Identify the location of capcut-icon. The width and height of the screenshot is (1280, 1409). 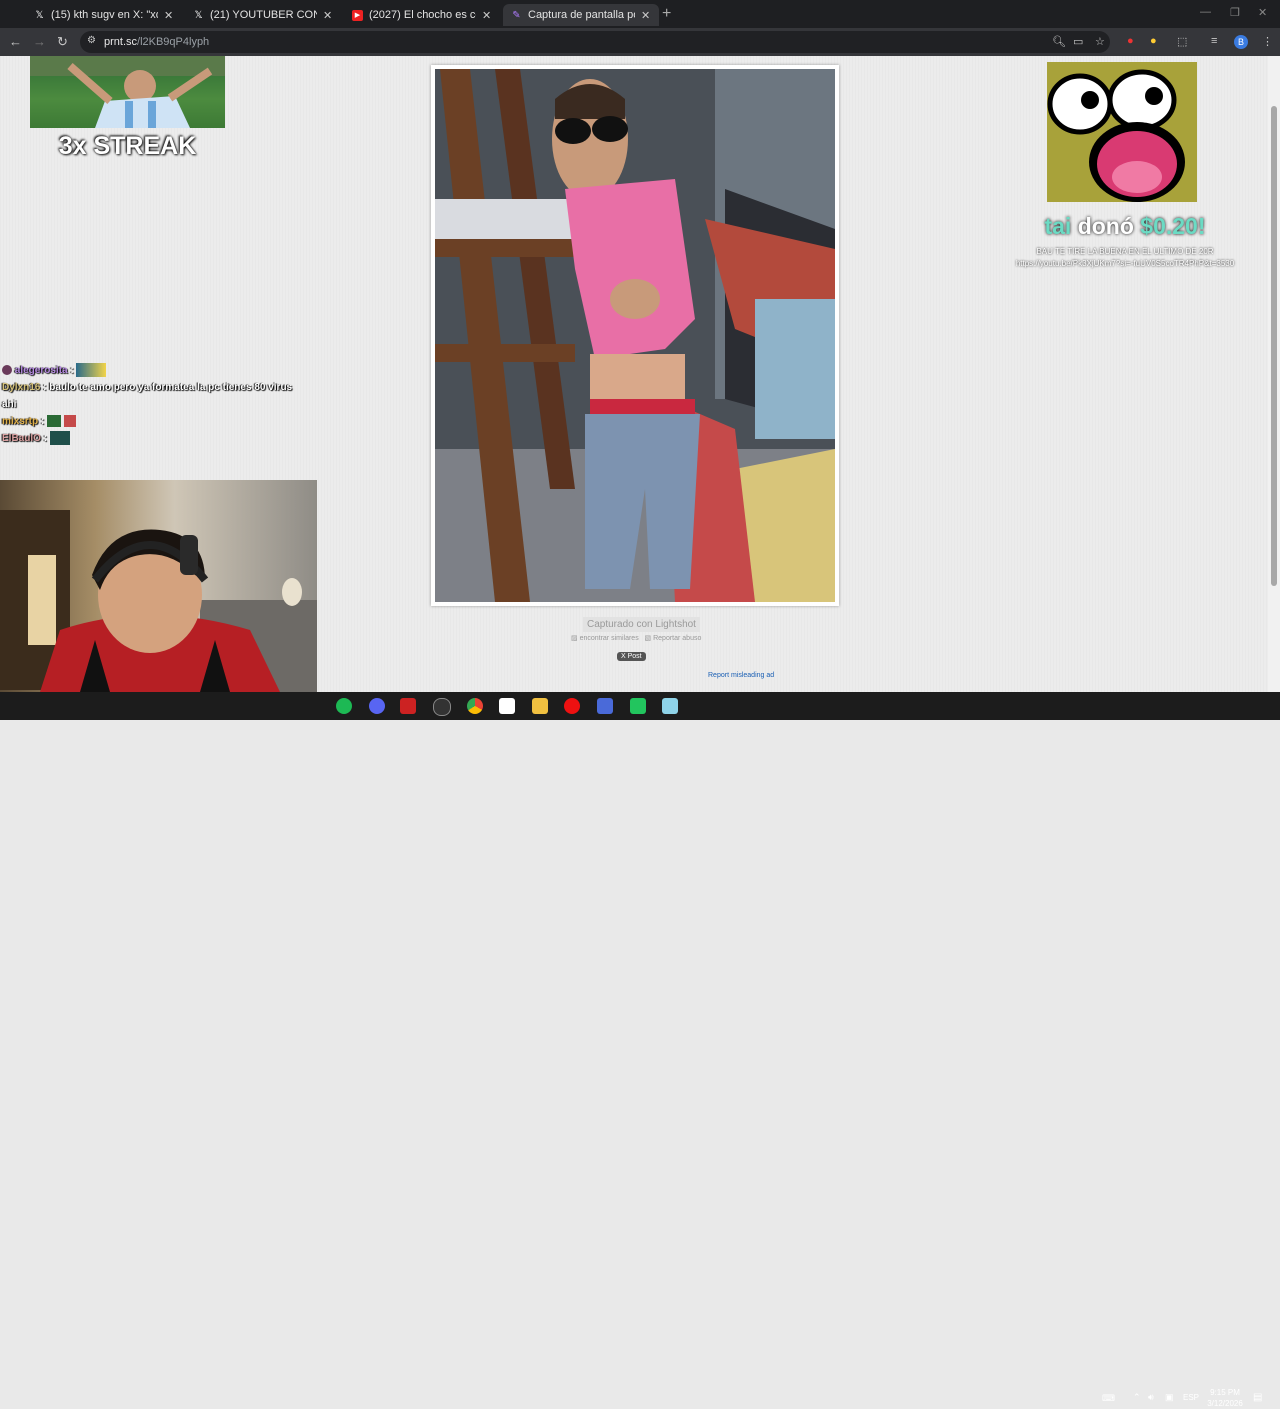
(507, 706).